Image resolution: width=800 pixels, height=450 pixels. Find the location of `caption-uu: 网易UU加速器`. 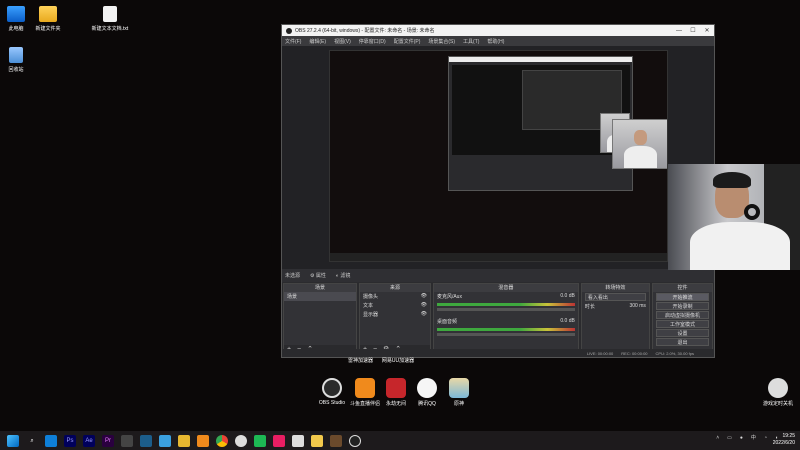

caption-uu: 网易UU加速器 is located at coordinates (398, 361).